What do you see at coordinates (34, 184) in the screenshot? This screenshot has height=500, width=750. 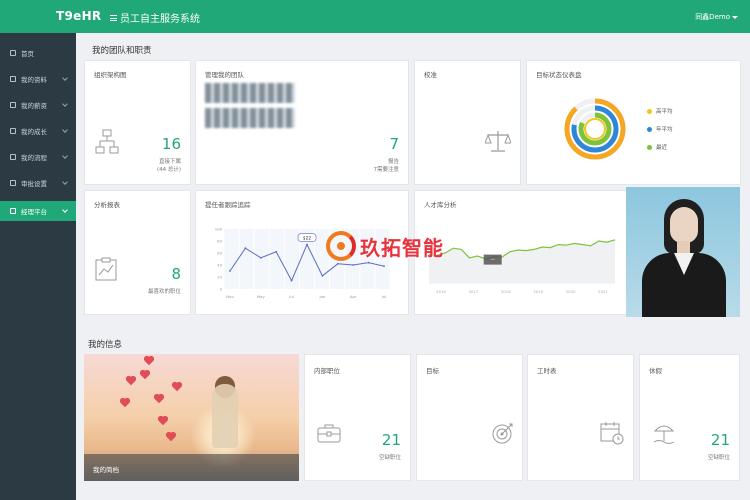 I see `sidebar-item-label: 审批设置` at bounding box center [34, 184].